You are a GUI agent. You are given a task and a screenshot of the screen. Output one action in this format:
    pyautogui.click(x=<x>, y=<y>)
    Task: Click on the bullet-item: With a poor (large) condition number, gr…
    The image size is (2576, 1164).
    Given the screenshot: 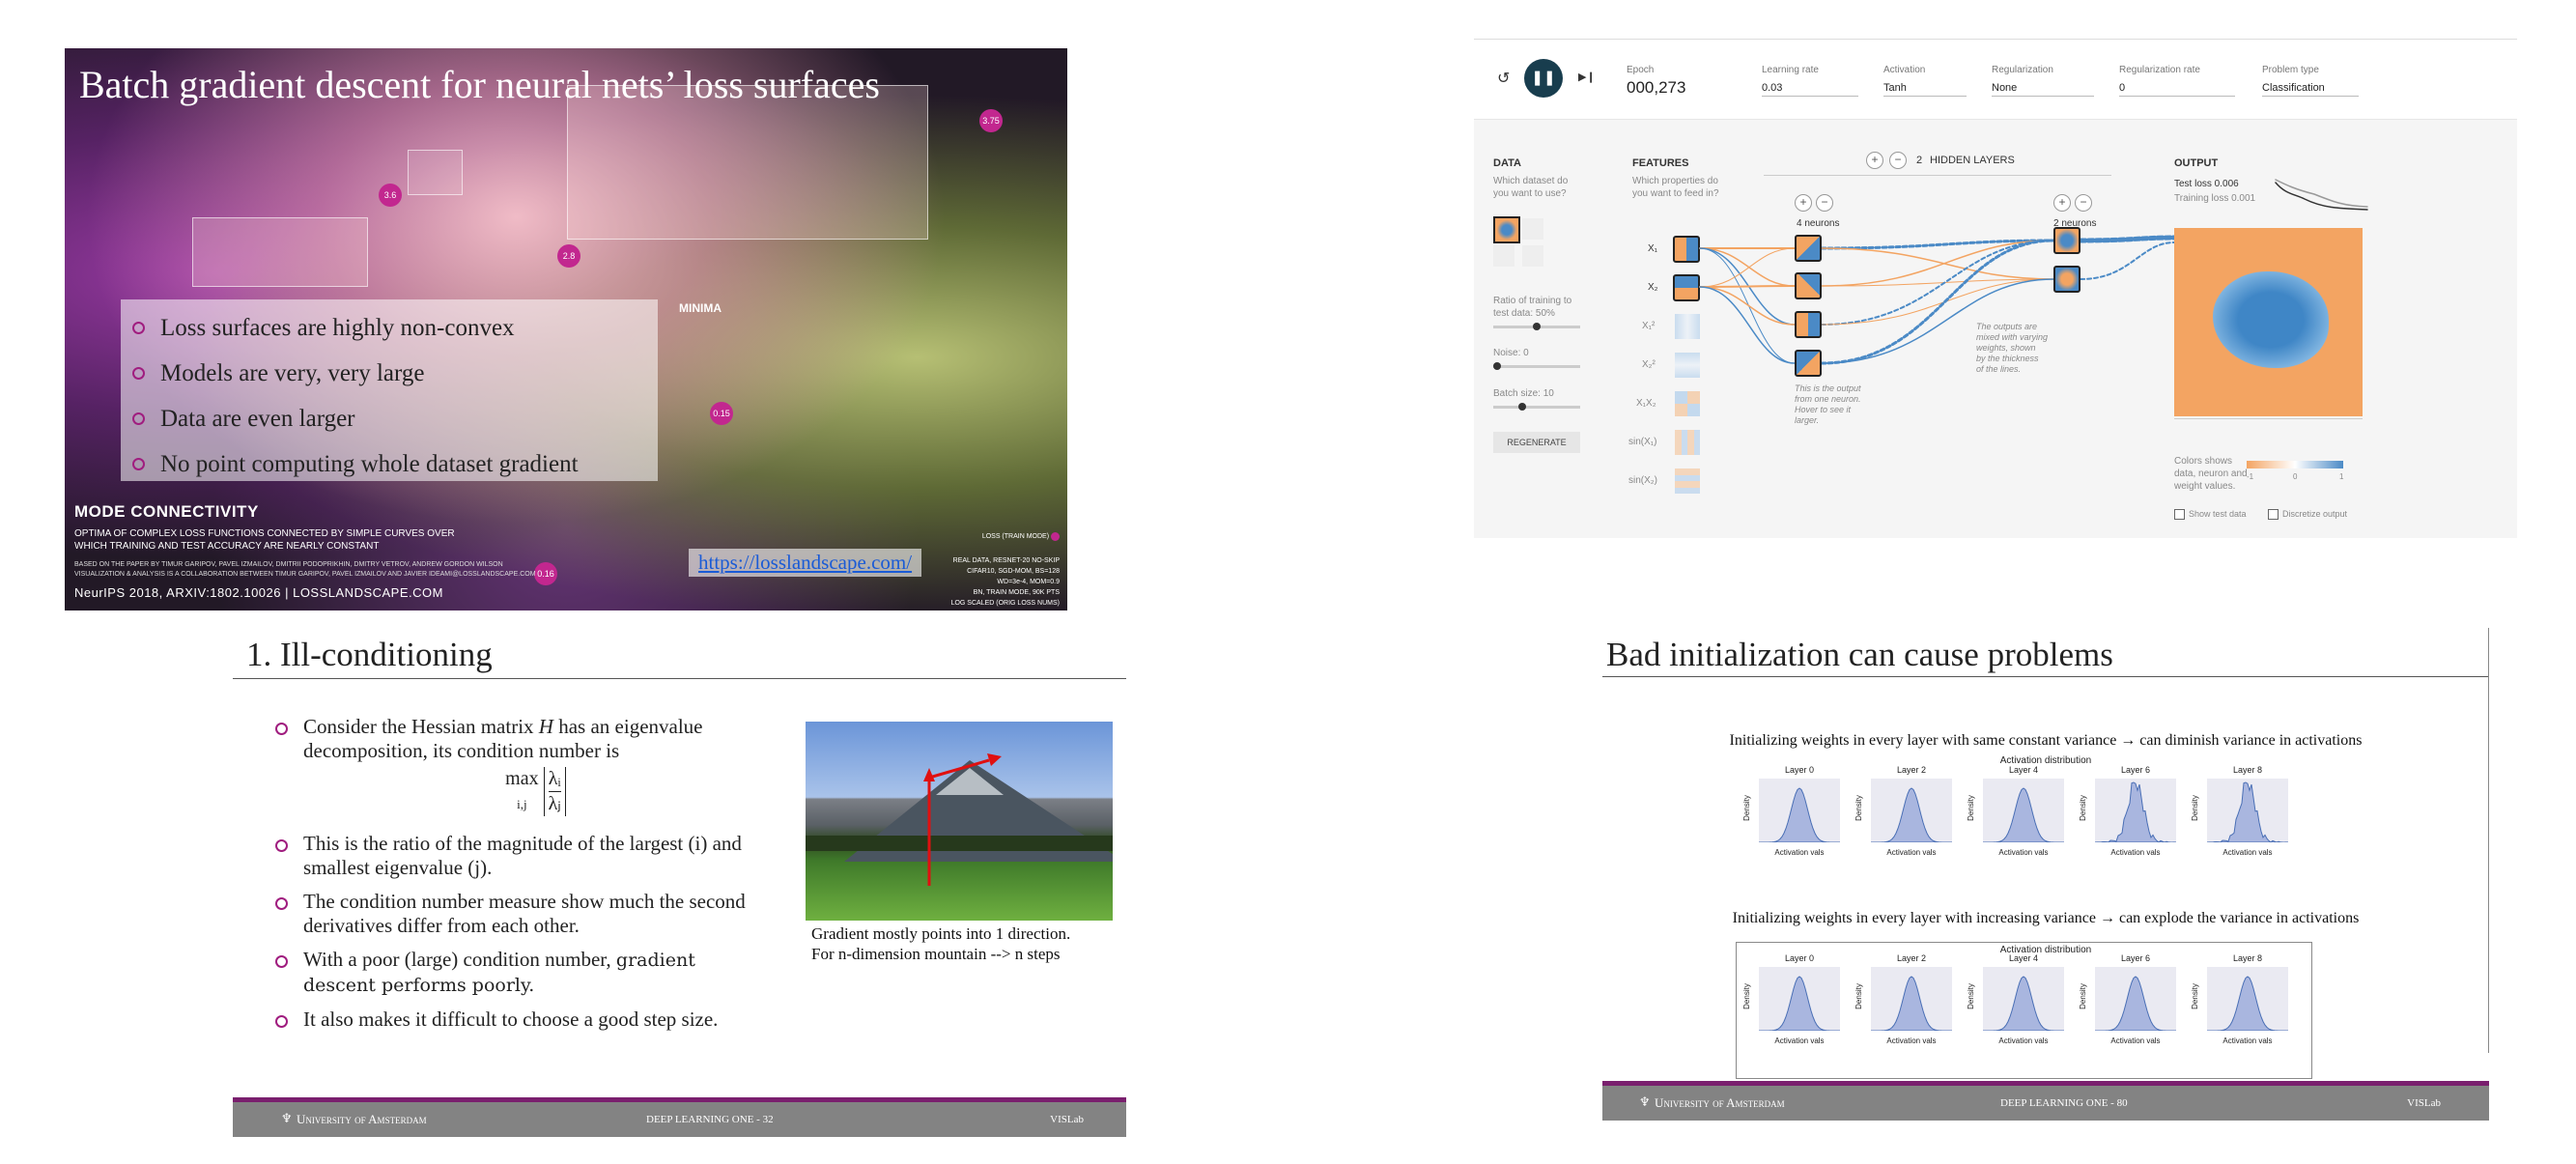 What is the action you would take?
    pyautogui.click(x=521, y=973)
    